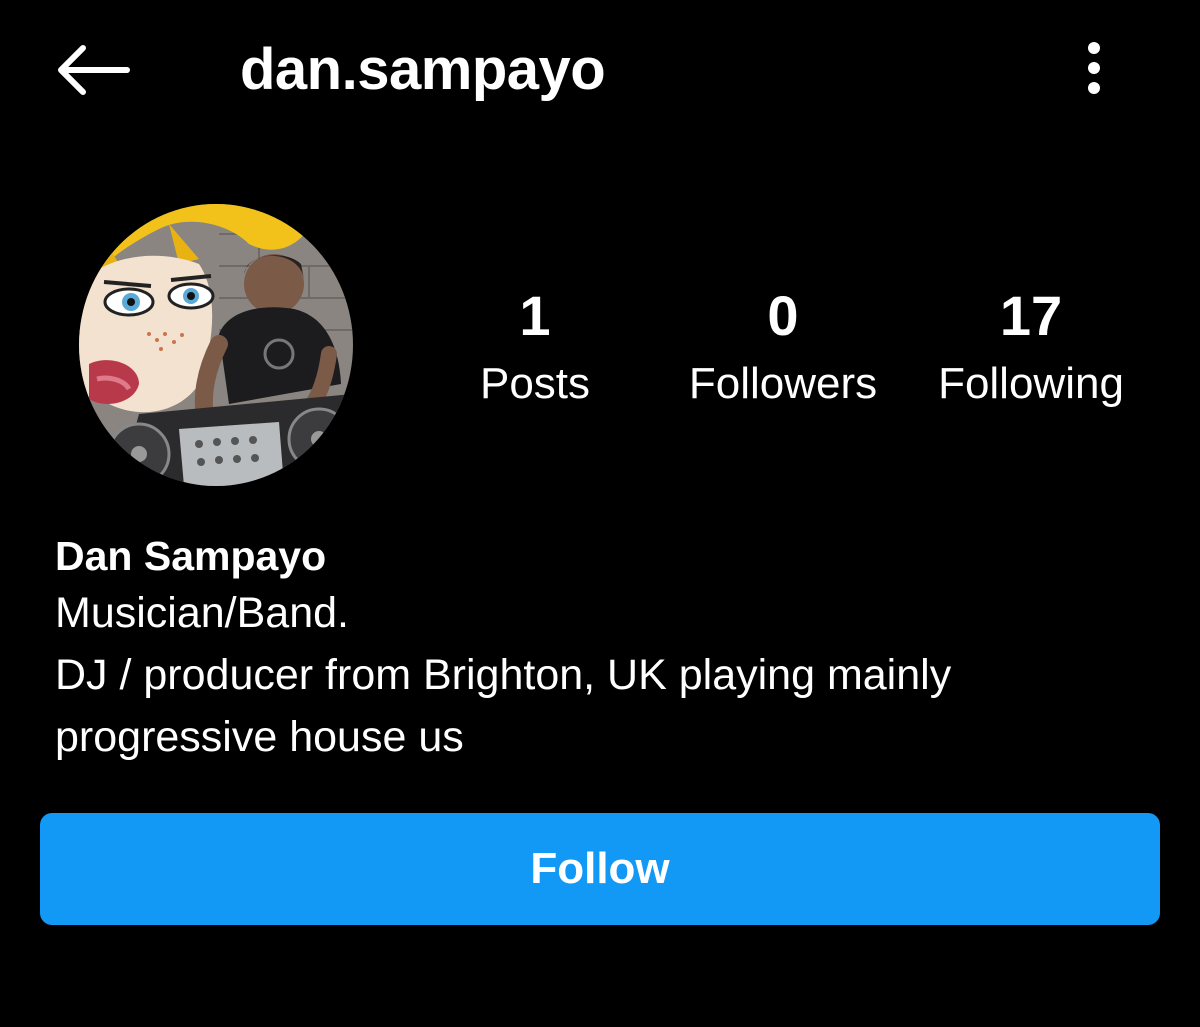 The width and height of the screenshot is (1200, 1027). What do you see at coordinates (202, 613) in the screenshot?
I see `profile-category: Musician/Band.` at bounding box center [202, 613].